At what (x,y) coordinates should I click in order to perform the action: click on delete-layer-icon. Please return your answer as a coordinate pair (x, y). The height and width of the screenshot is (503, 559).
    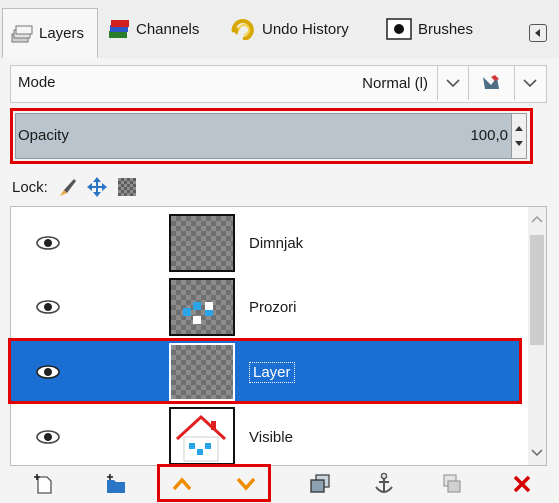
    Looking at the image, I should click on (522, 484).